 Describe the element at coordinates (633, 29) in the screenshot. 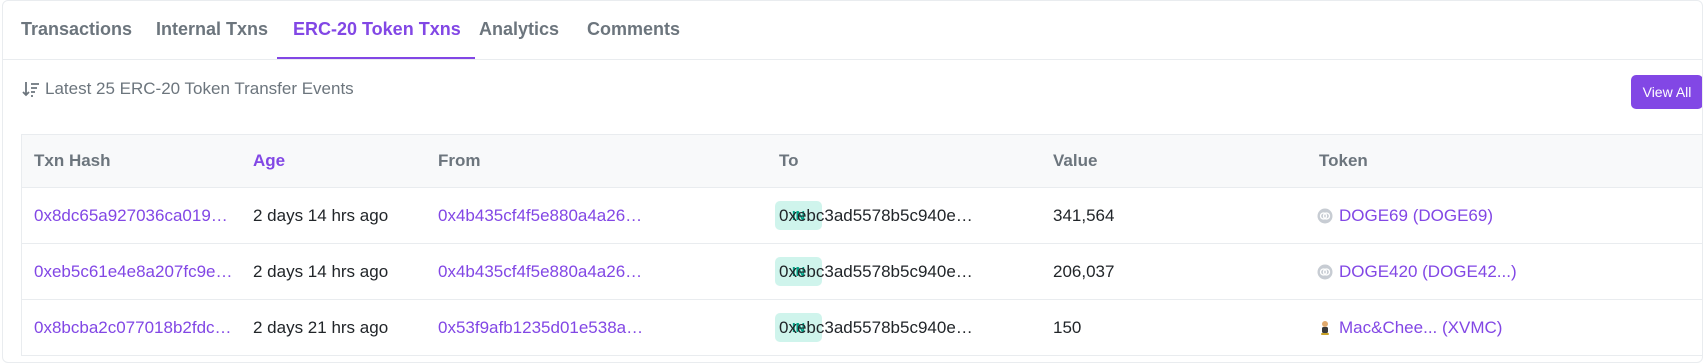

I see `tab-comments: Comments` at that location.